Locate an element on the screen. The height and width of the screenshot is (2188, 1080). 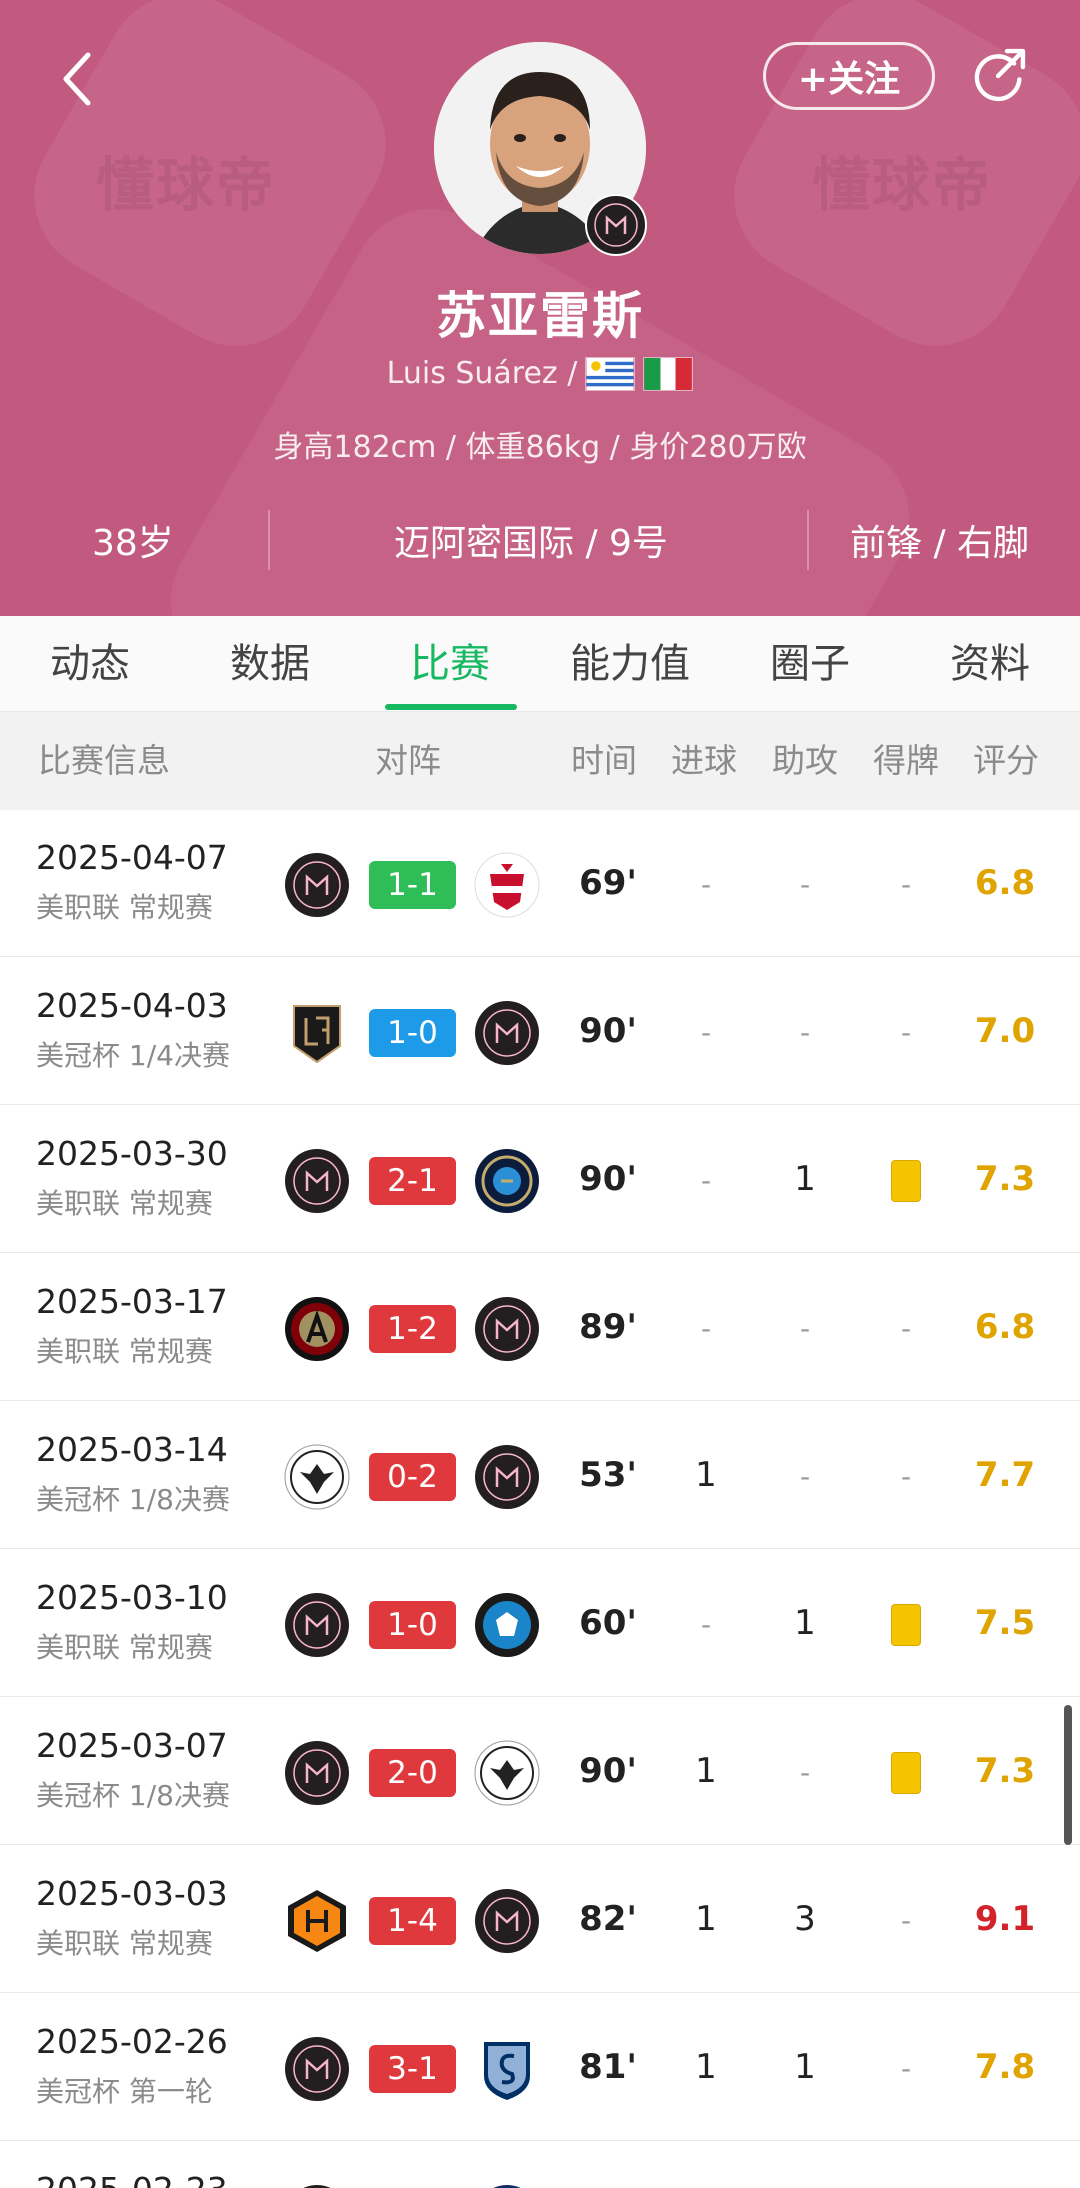
minutes-played: 69' is located at coordinates (608, 883).